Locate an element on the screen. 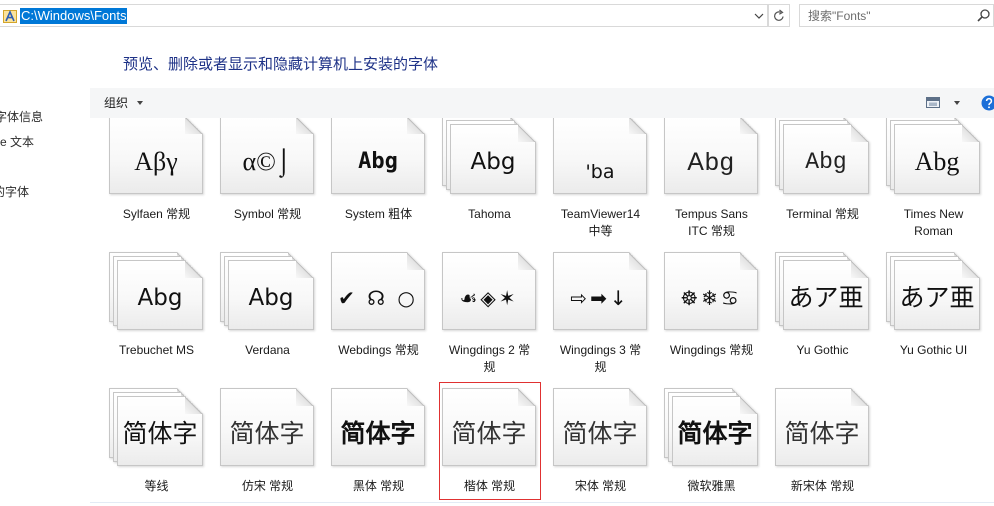  font-file-icon: Αβγ is located at coordinates (156, 156).